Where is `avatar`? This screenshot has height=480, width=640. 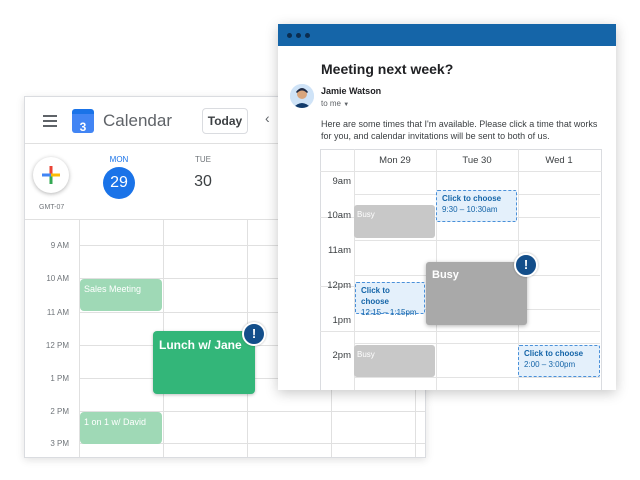 avatar is located at coordinates (302, 96).